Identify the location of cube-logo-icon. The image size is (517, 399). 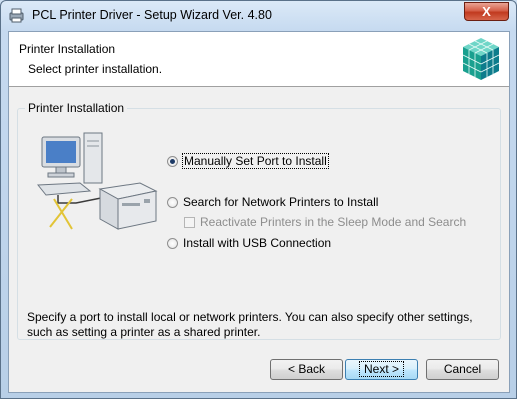
(481, 59).